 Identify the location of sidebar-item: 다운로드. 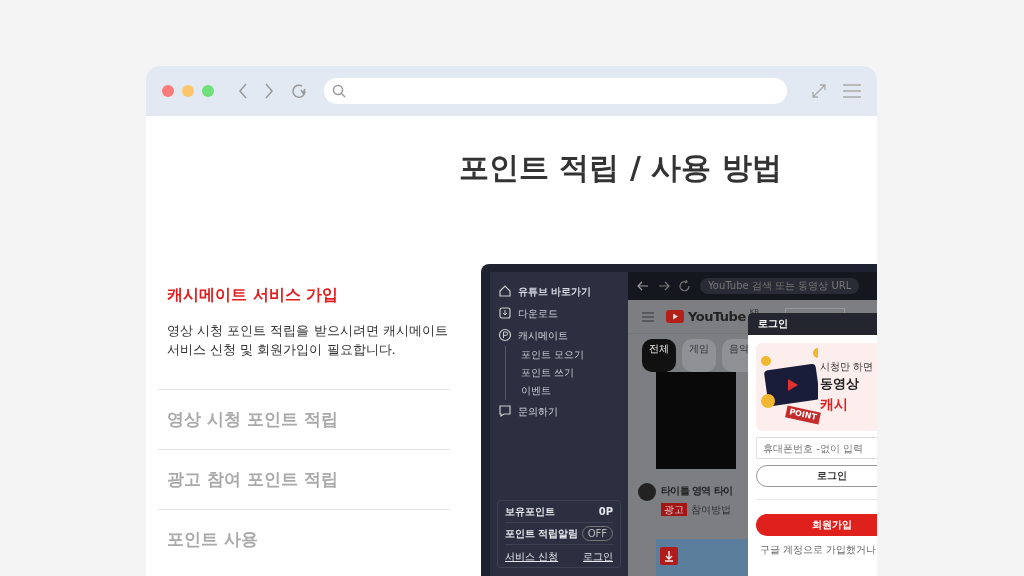
(563, 313).